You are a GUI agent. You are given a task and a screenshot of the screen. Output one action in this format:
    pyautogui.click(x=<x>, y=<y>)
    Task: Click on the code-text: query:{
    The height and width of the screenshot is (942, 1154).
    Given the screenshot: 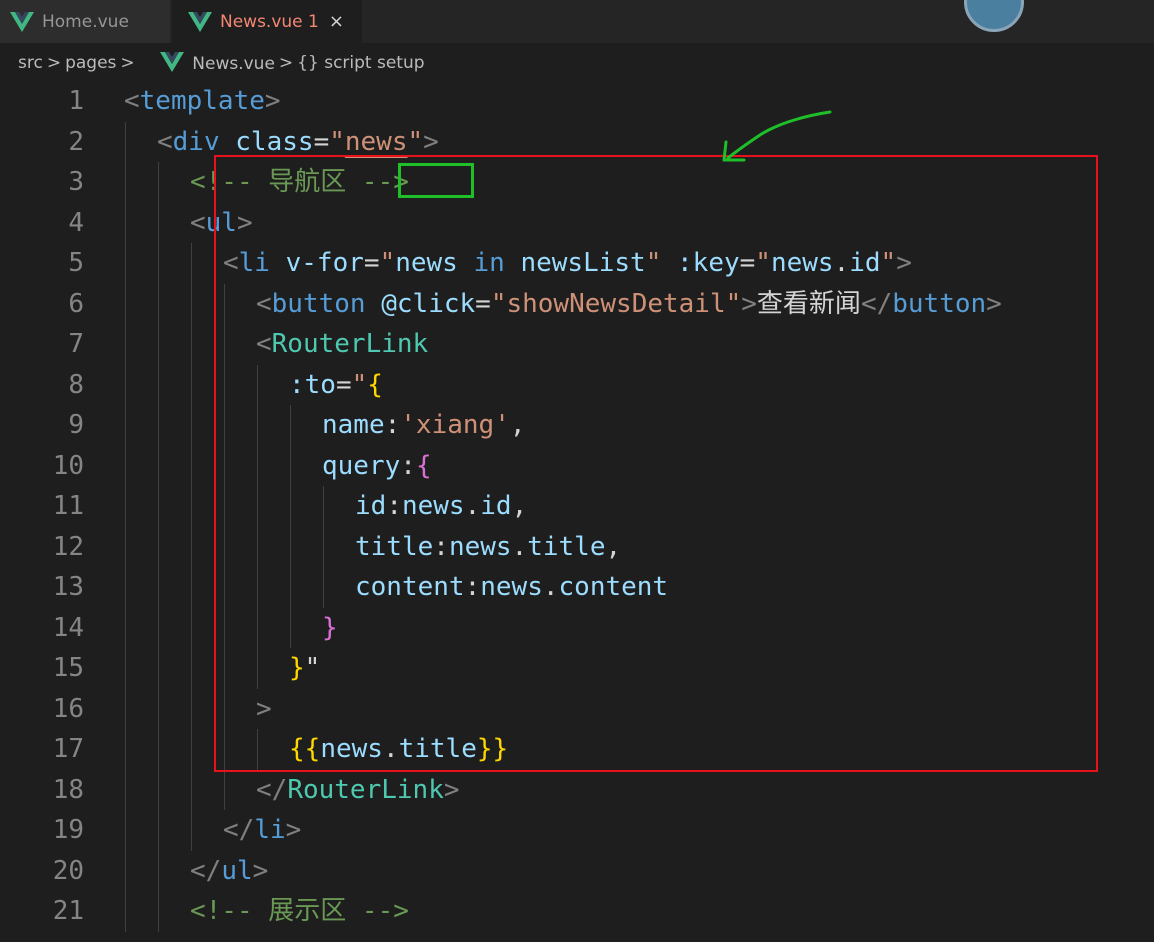 What is the action you would take?
    pyautogui.click(x=377, y=466)
    